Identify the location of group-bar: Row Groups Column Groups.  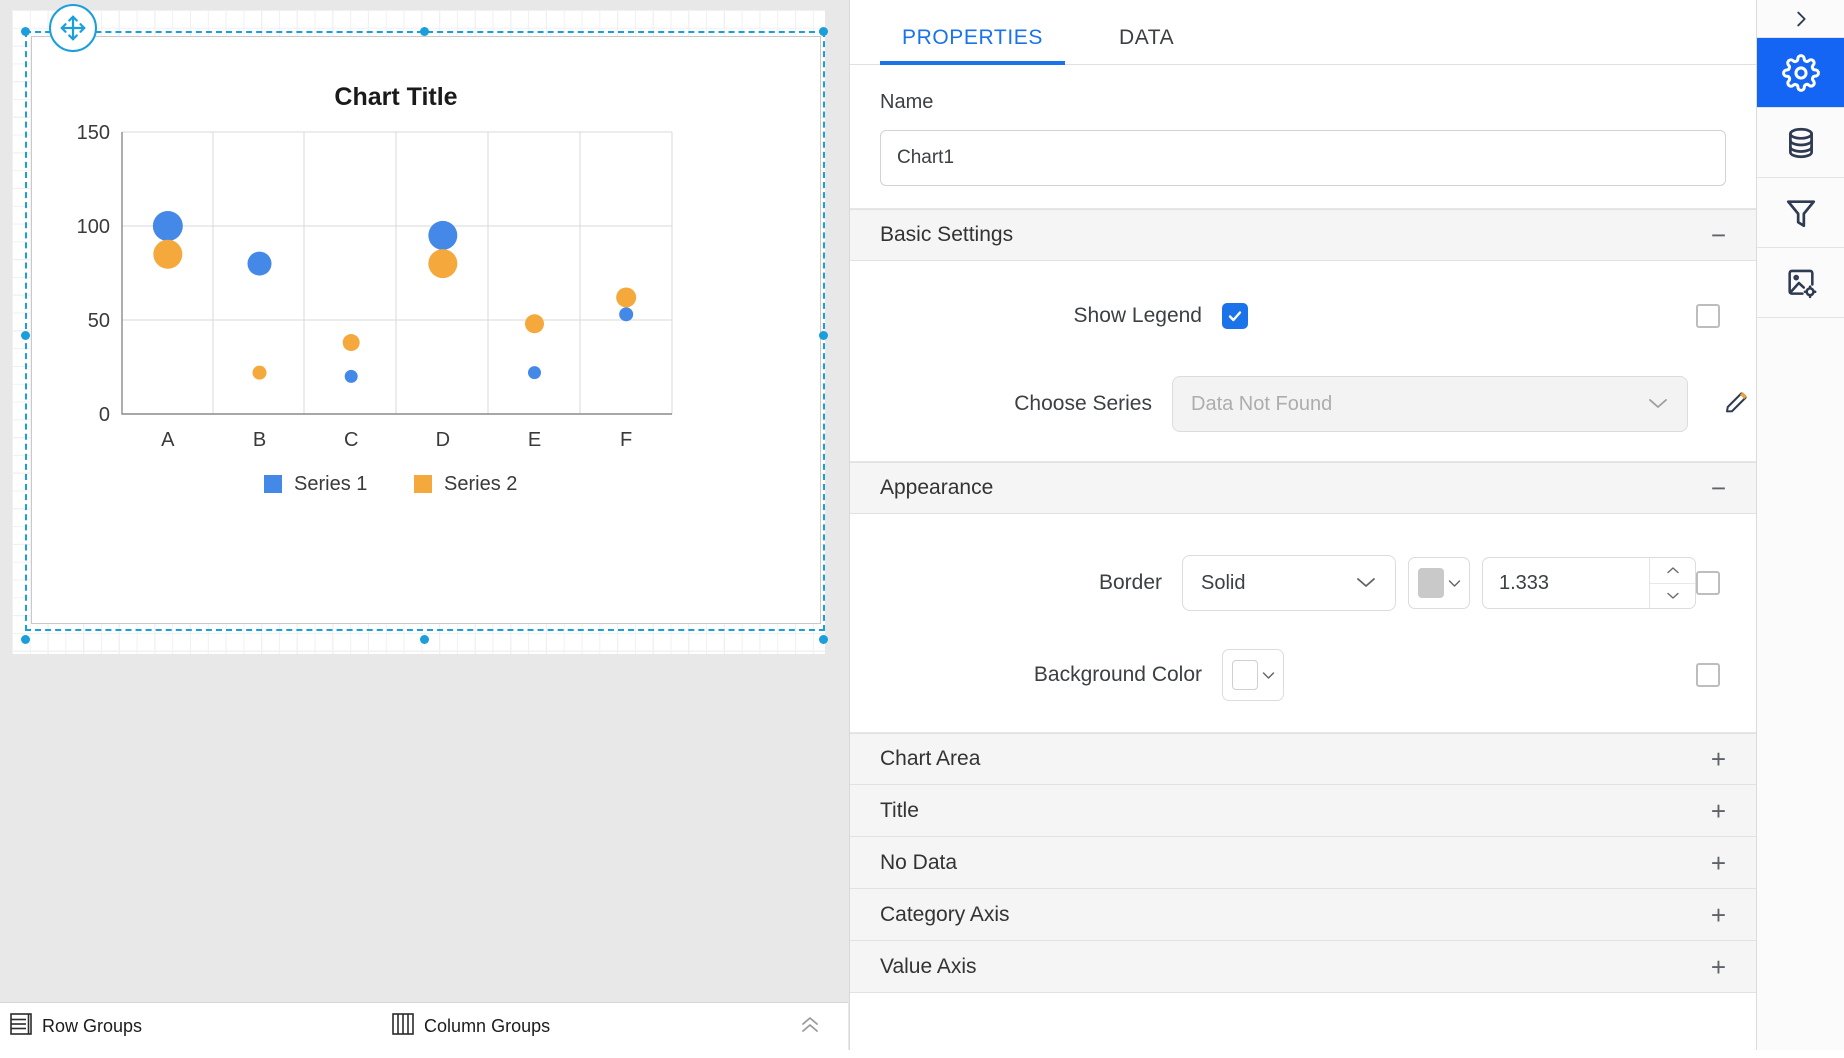
(424, 1026).